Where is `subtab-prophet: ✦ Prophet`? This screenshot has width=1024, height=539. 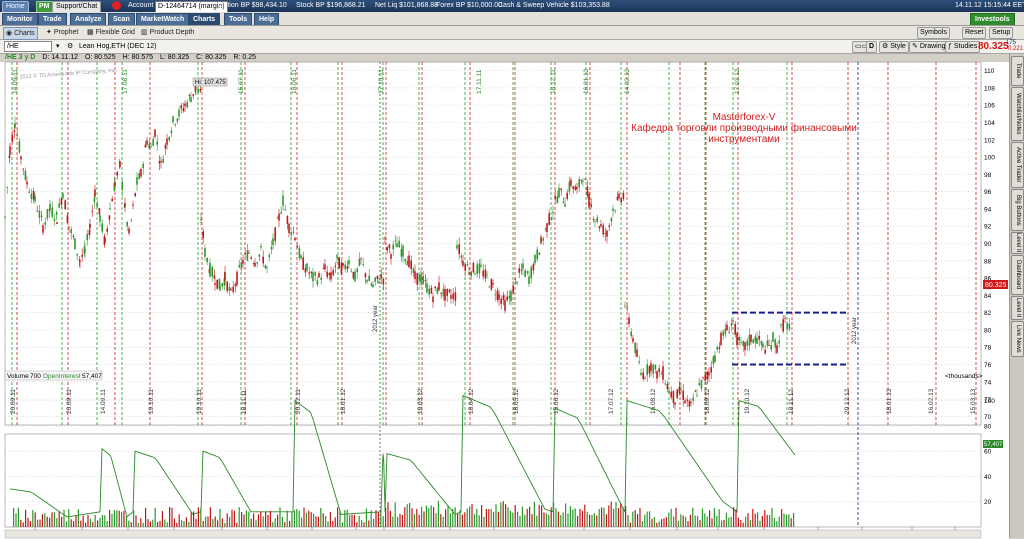 subtab-prophet: ✦ Prophet is located at coordinates (62, 32).